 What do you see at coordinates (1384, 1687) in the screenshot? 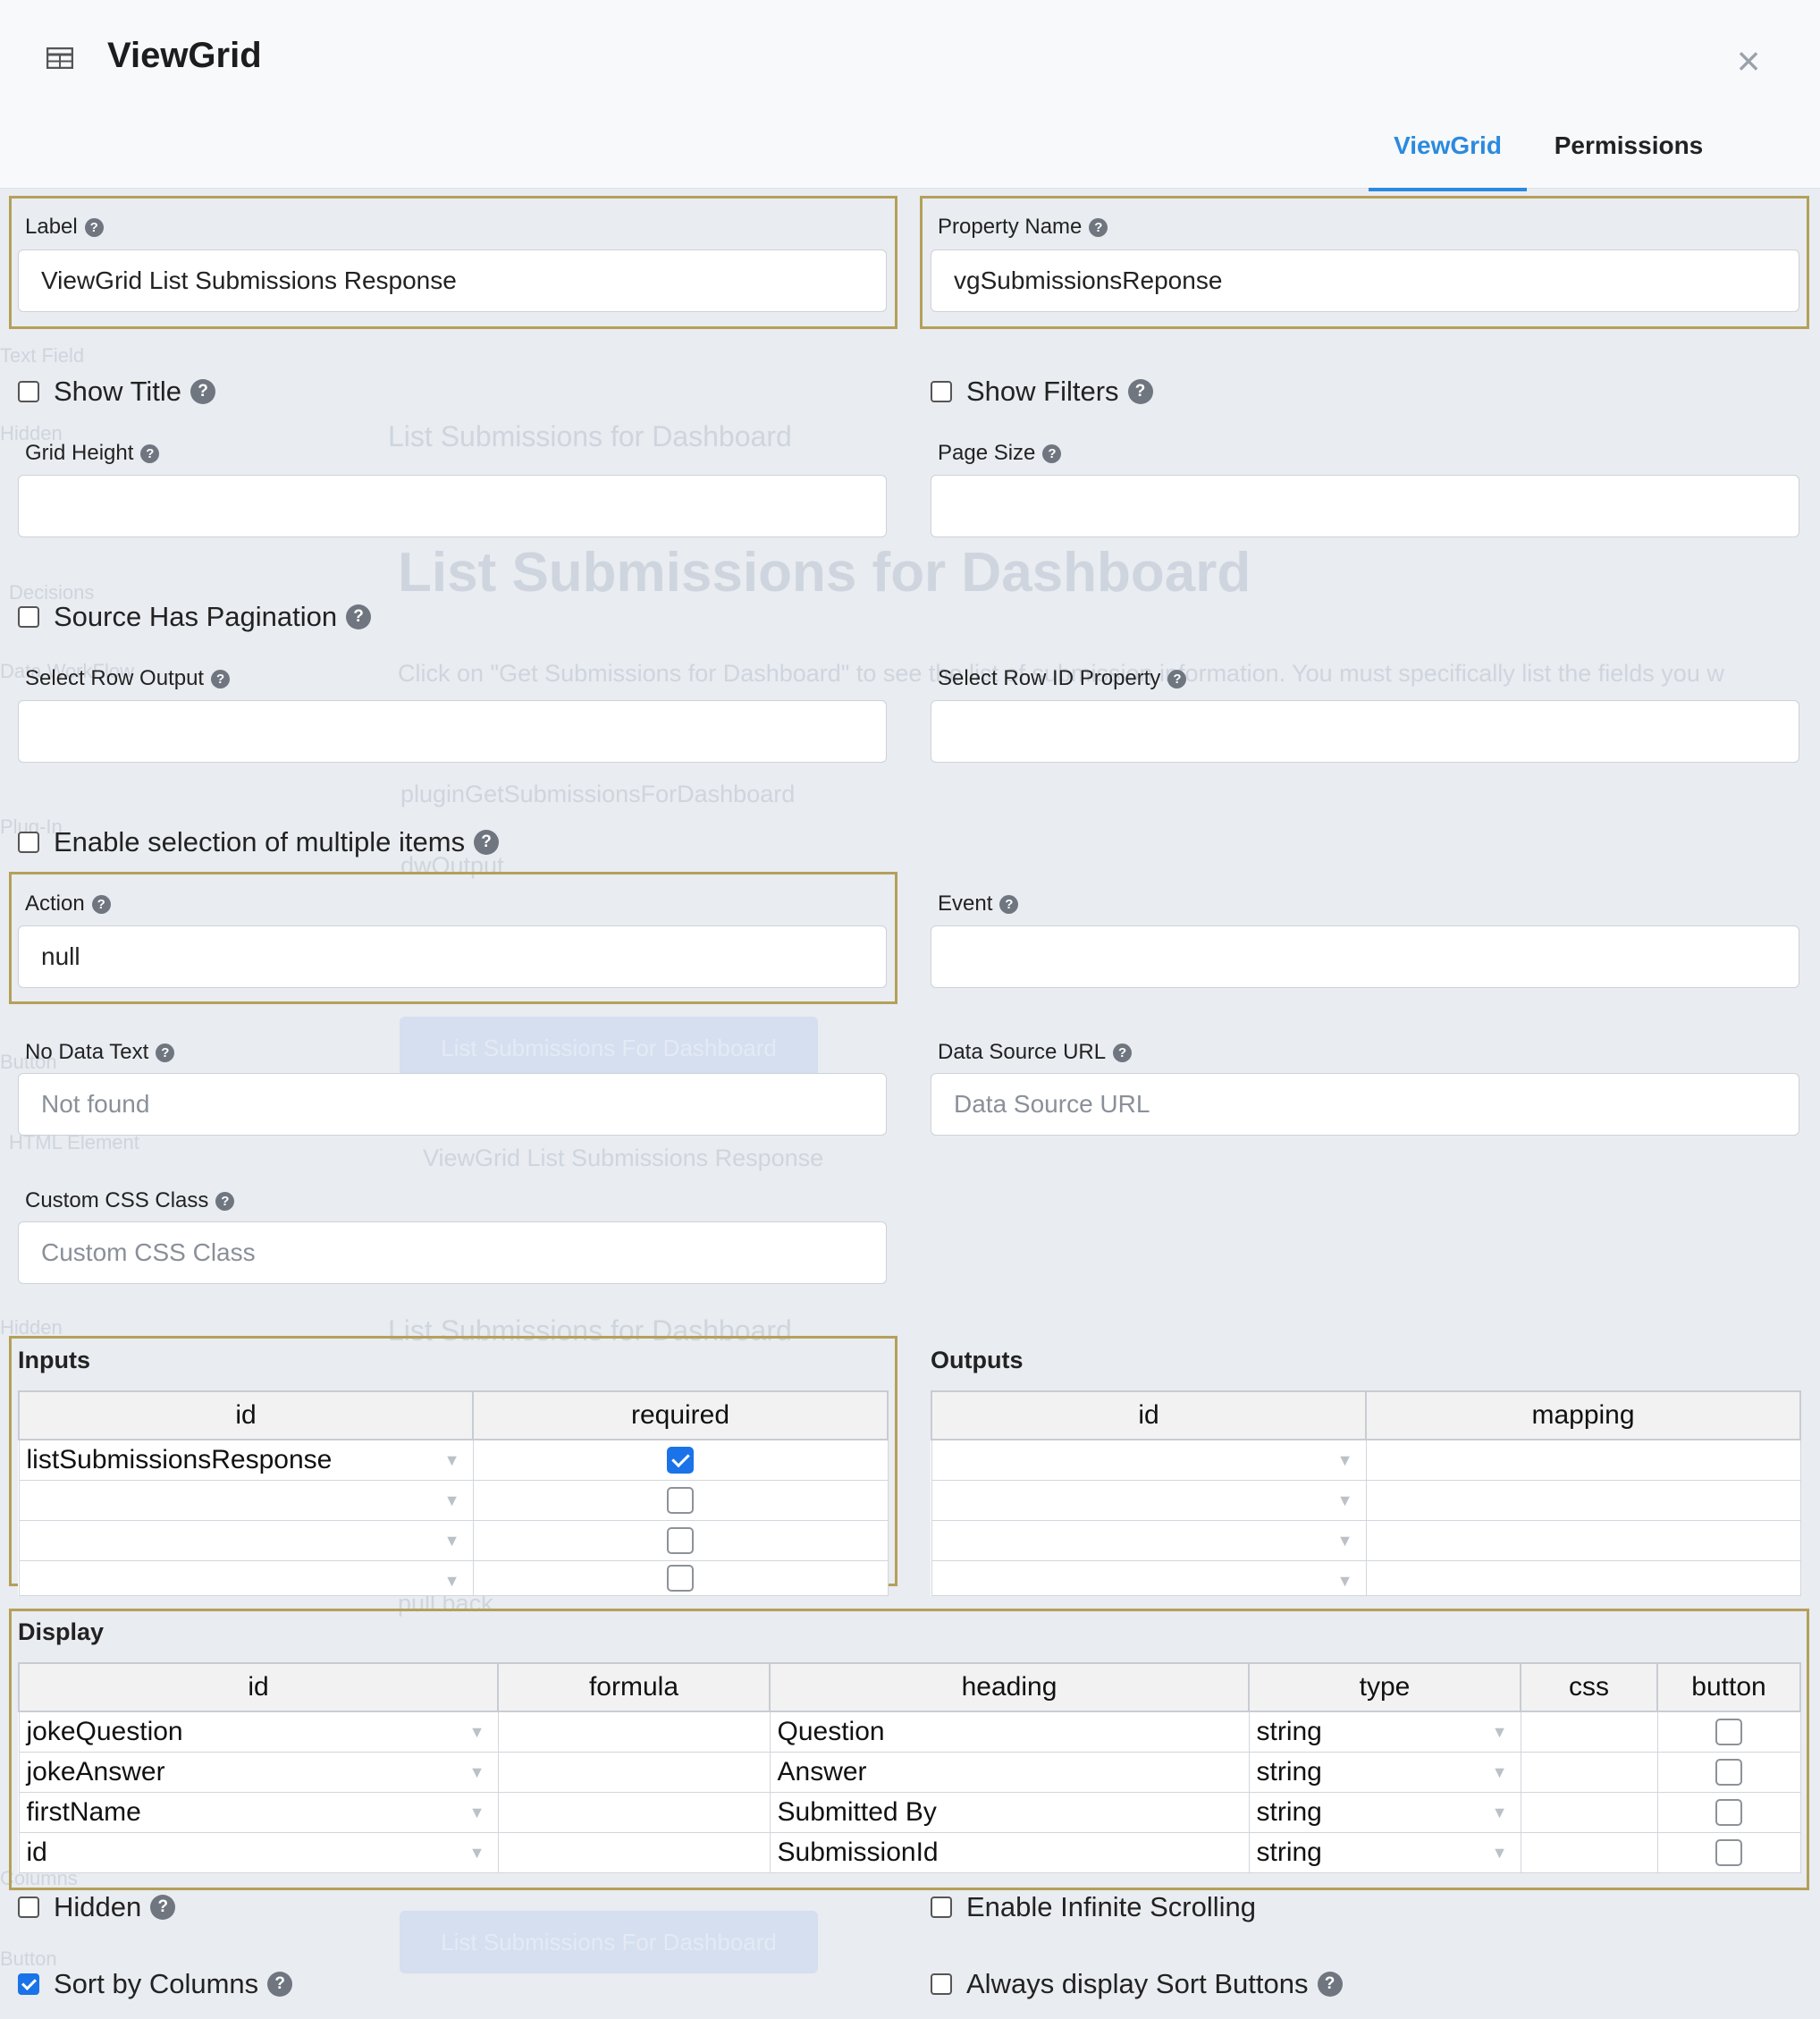
I see `column-header: type` at bounding box center [1384, 1687].